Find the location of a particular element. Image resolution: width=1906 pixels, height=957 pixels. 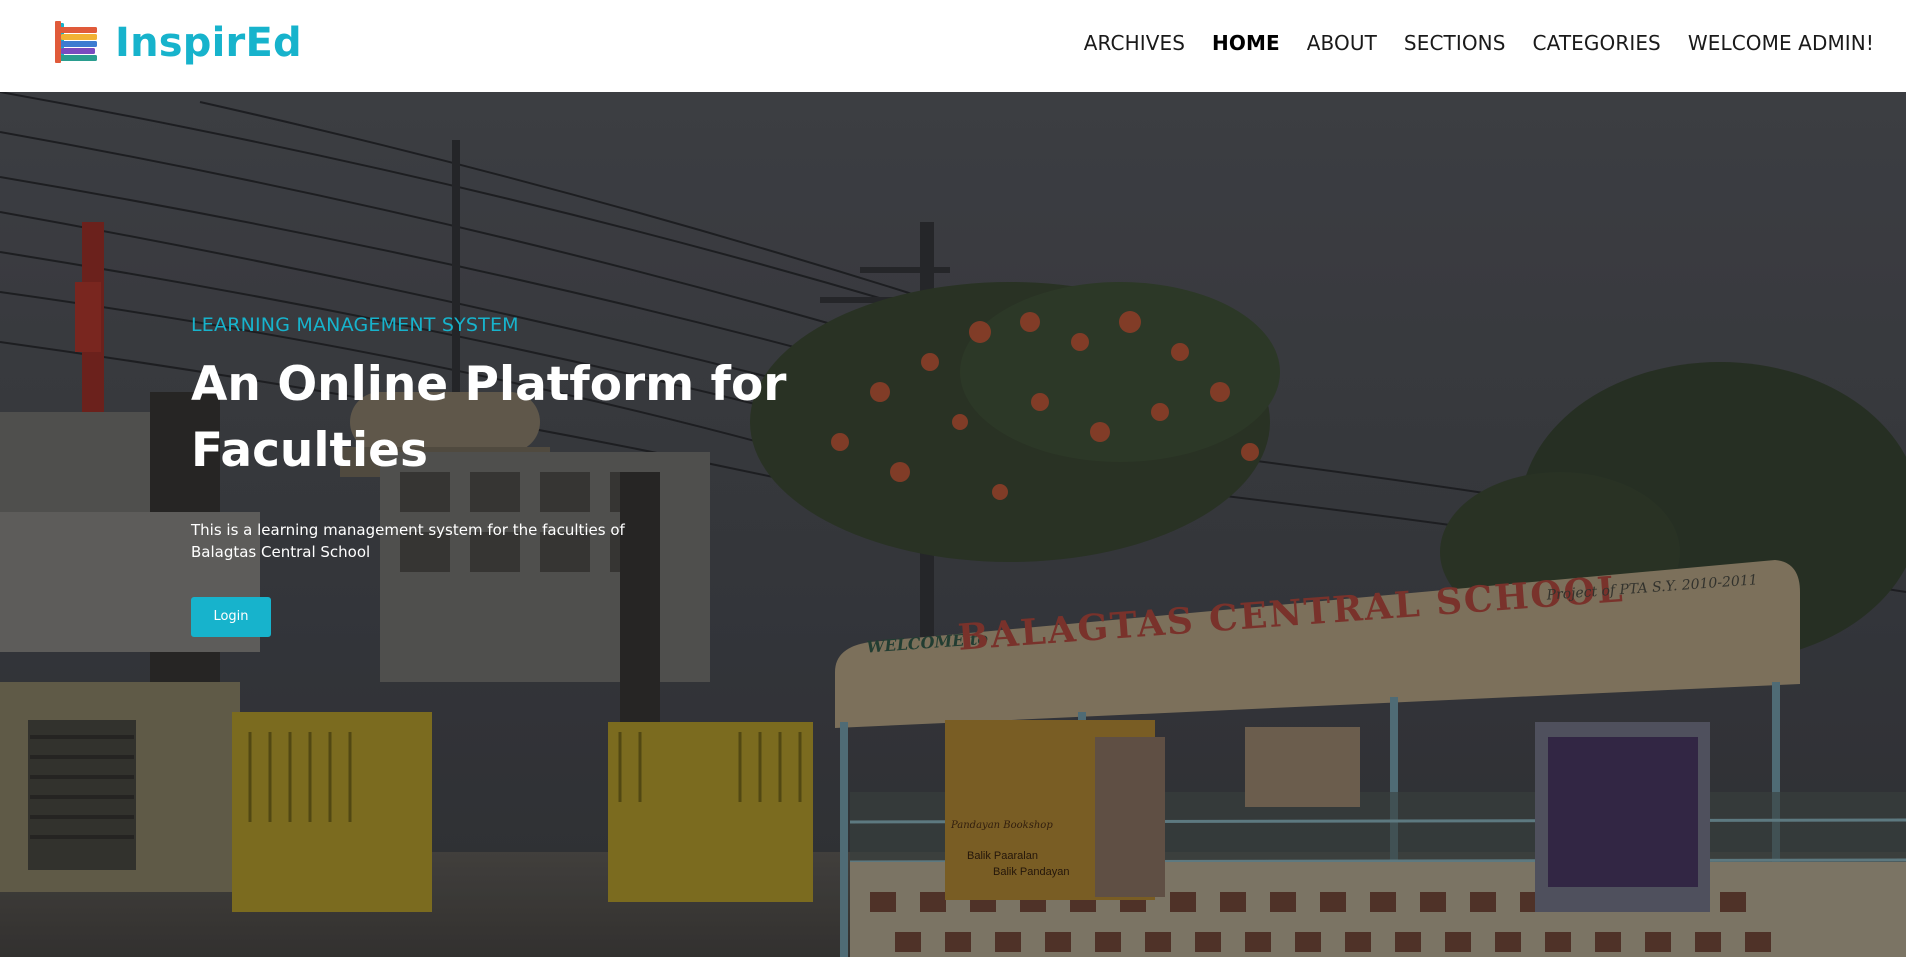

books-stack-icon is located at coordinates (76, 42).